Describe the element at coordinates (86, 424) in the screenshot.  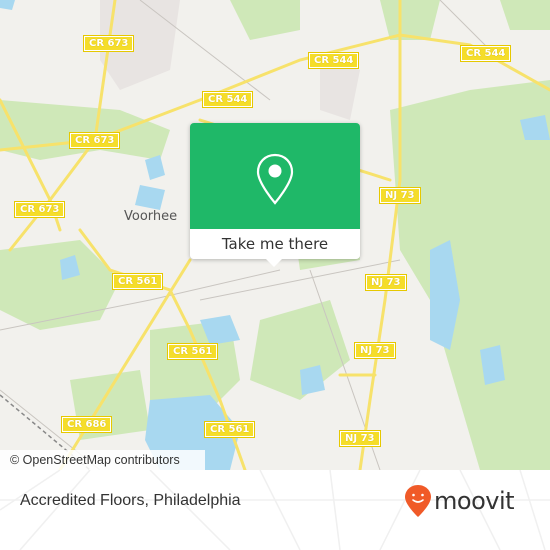
I see `road-label: CR 686` at that location.